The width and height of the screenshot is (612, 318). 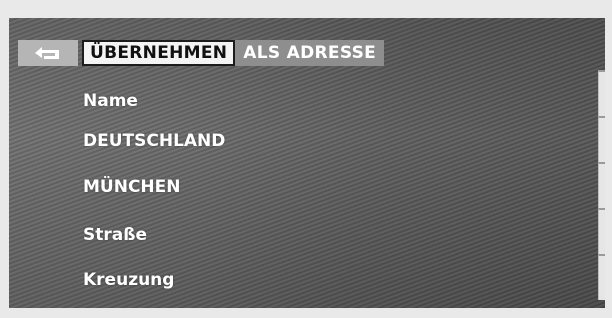 I want to click on page-title: ALS ADRESSE, so click(x=310, y=53).